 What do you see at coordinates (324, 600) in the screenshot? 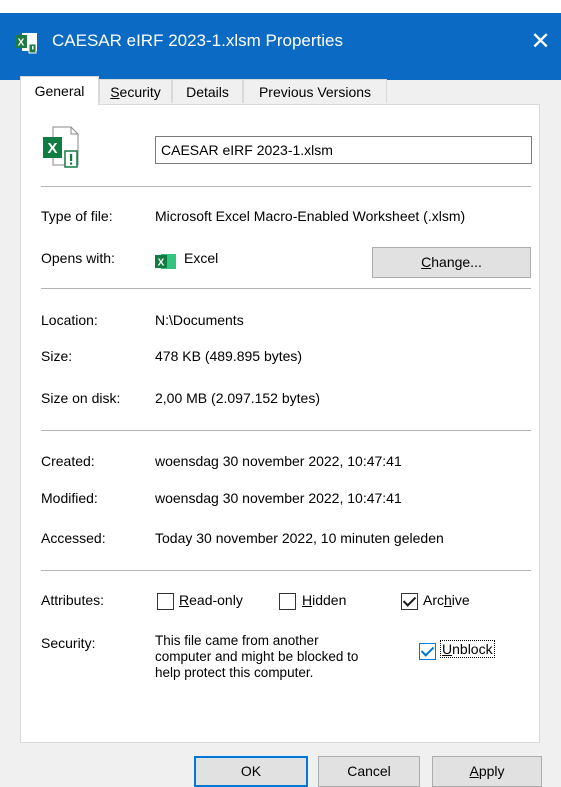
I see `hidden-label: Hidden` at bounding box center [324, 600].